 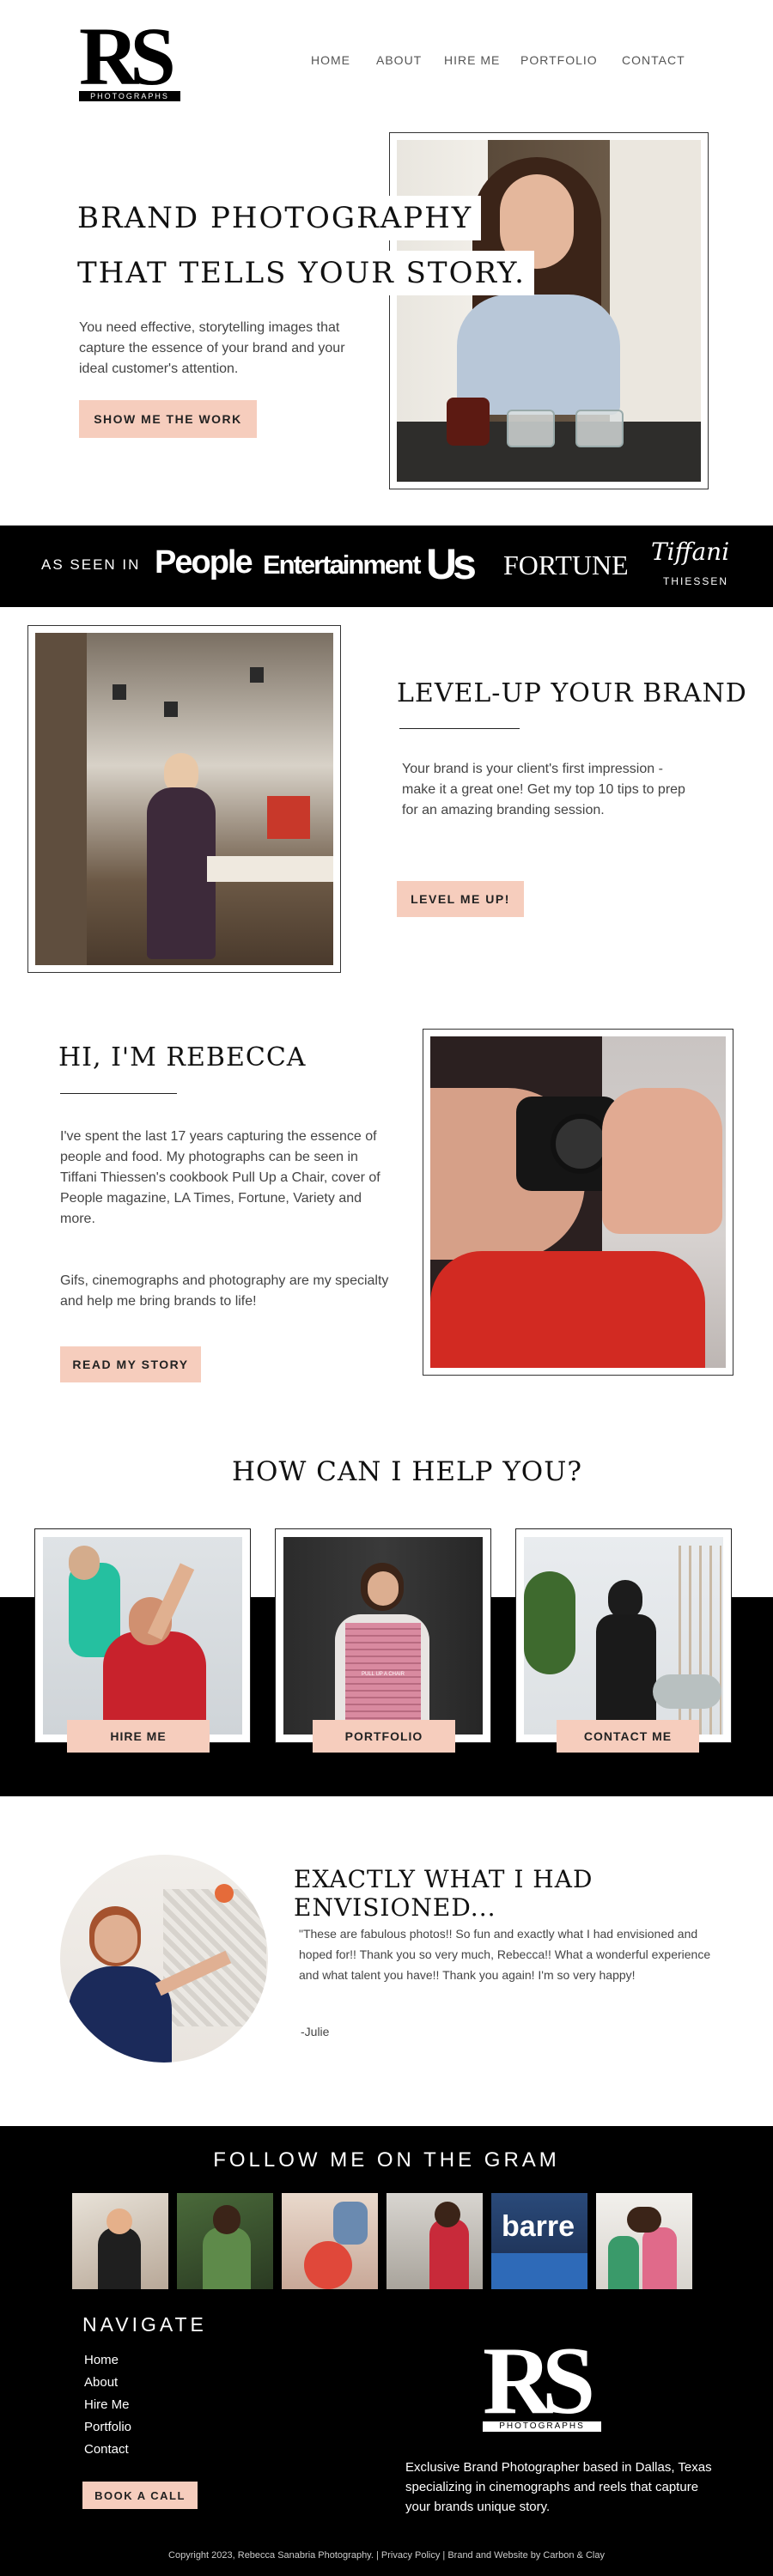 What do you see at coordinates (91, 565) in the screenshot?
I see `as-seen-in-label: AS SEEN IN` at bounding box center [91, 565].